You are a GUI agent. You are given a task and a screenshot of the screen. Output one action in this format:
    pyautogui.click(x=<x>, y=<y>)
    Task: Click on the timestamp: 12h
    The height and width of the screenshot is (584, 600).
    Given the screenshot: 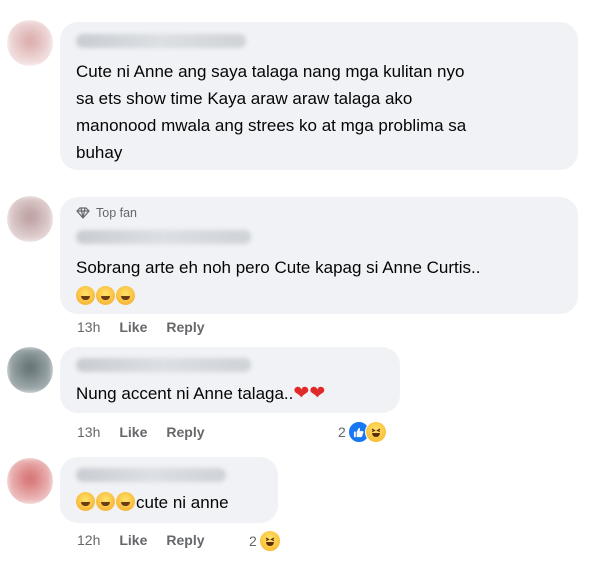 What is the action you would take?
    pyautogui.click(x=88, y=540)
    